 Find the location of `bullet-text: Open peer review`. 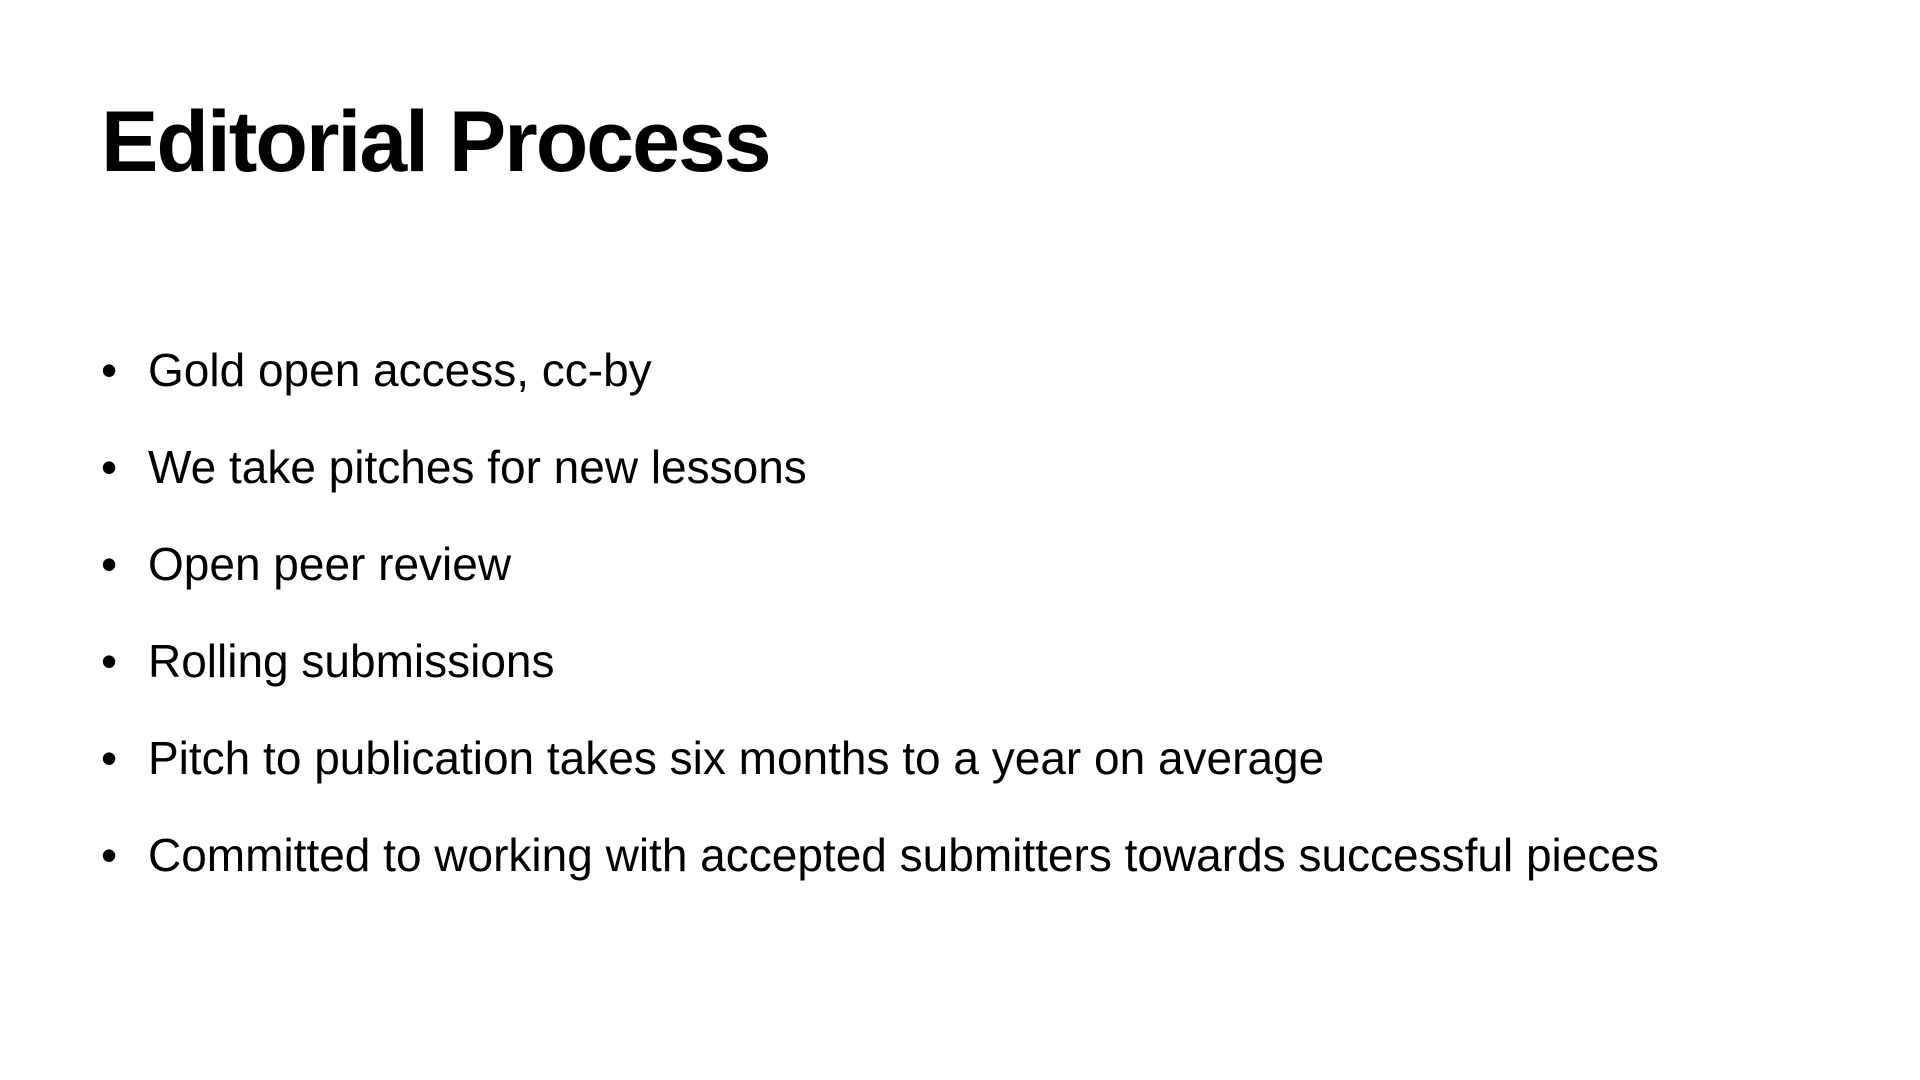

bullet-text: Open peer review is located at coordinates (330, 564).